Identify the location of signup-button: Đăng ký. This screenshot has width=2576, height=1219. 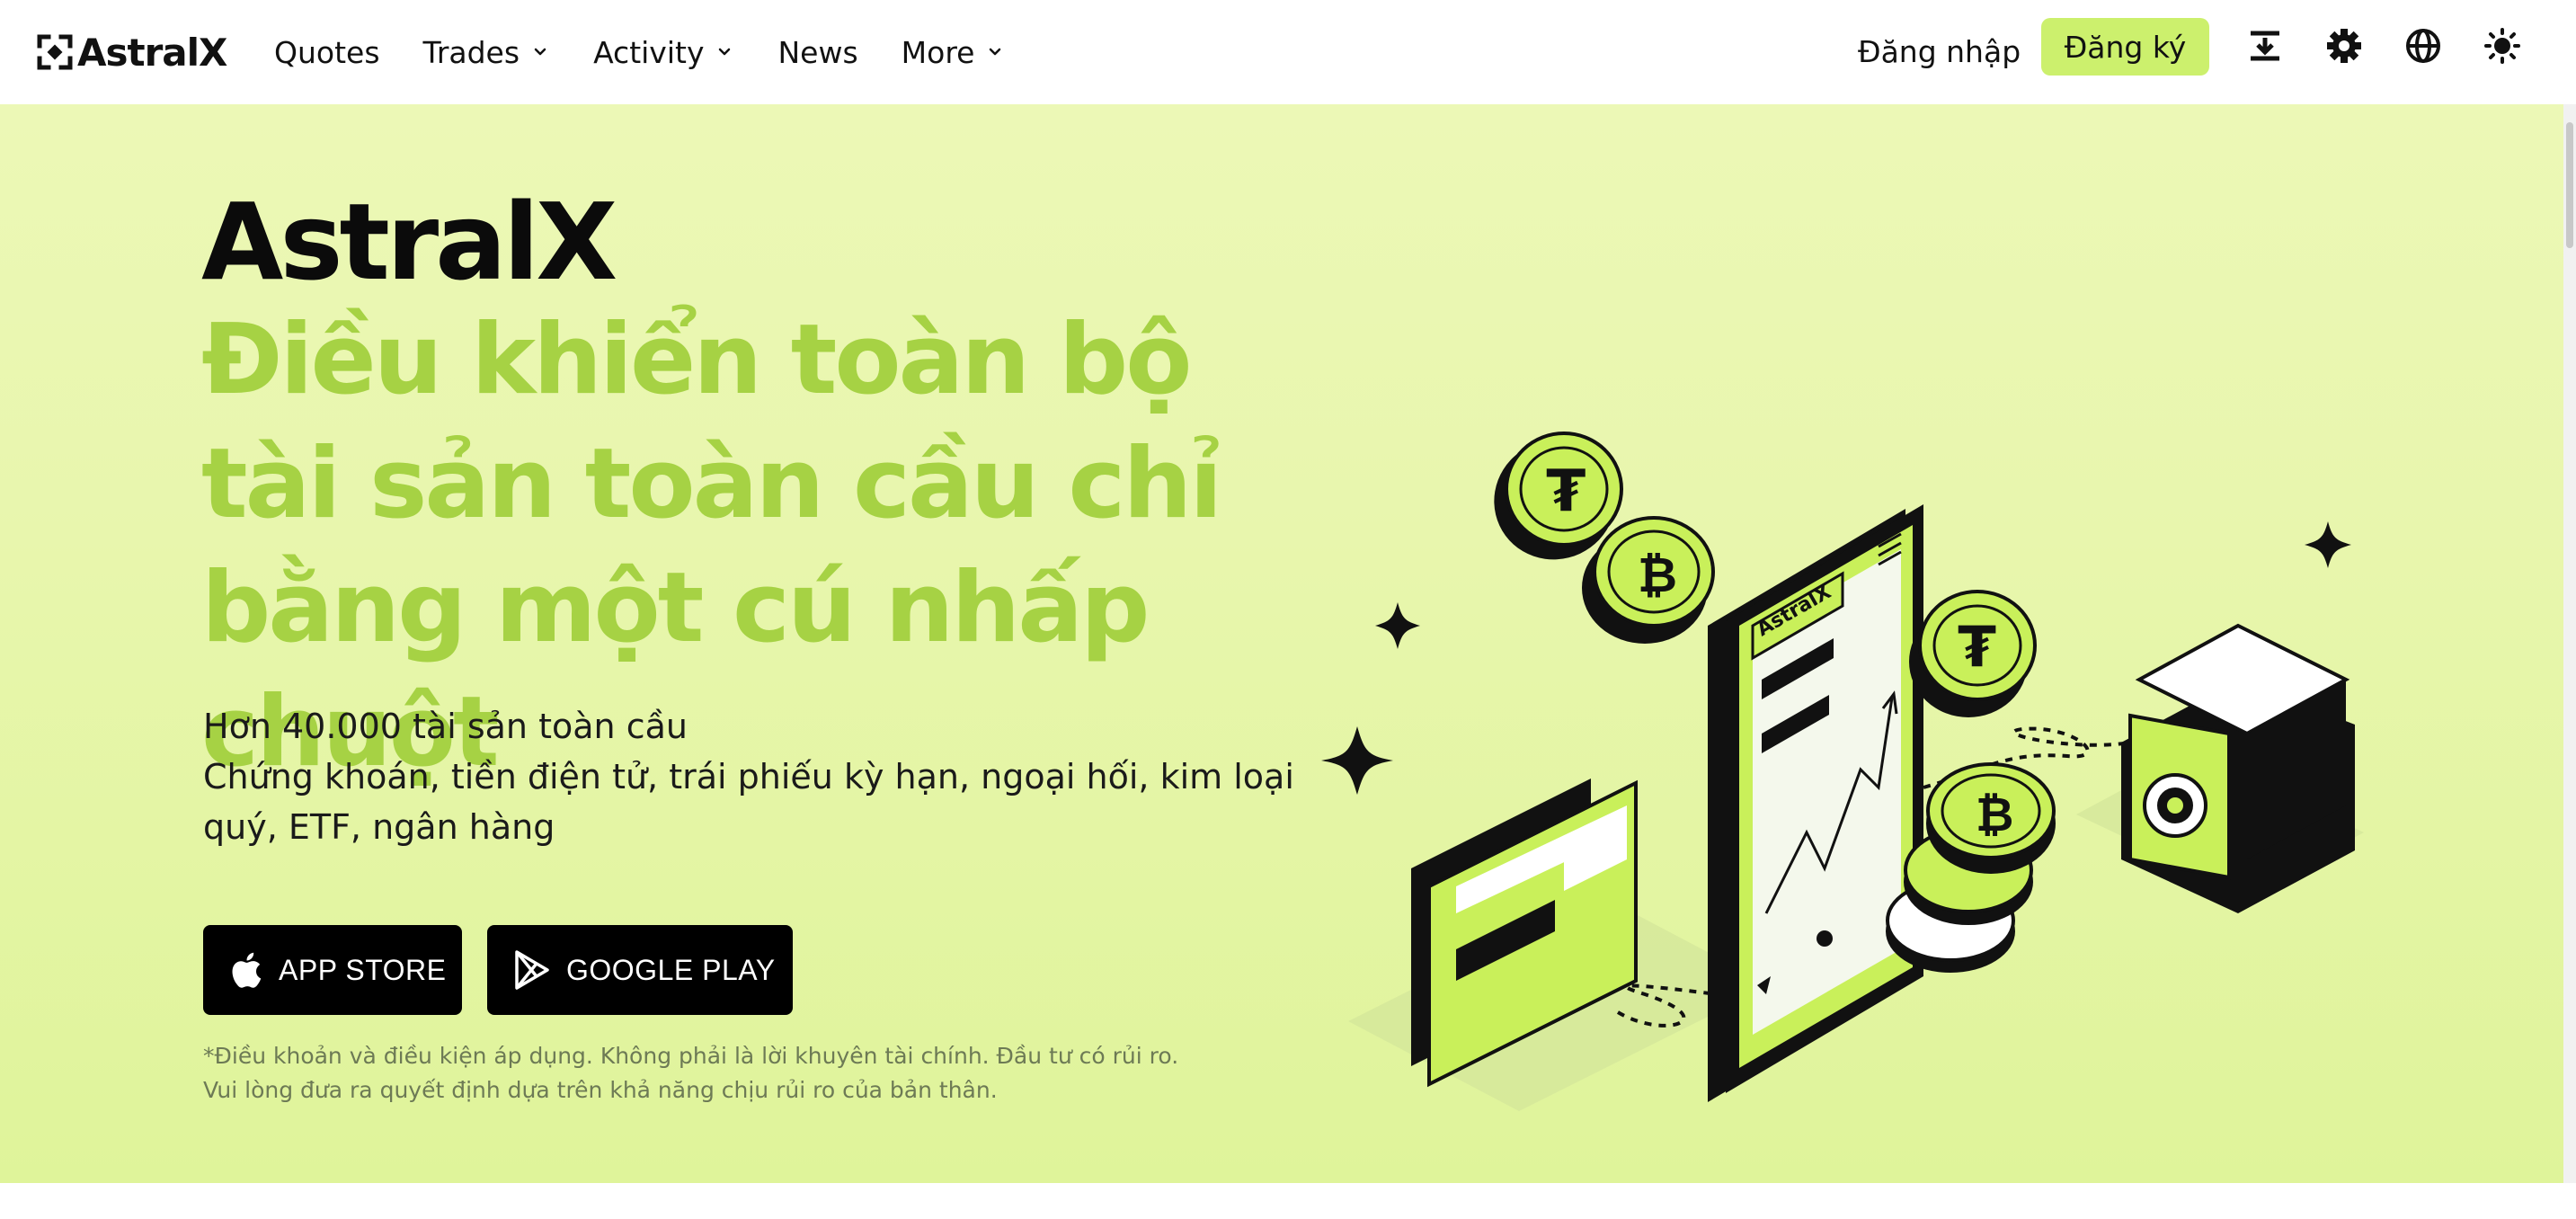
(2125, 47).